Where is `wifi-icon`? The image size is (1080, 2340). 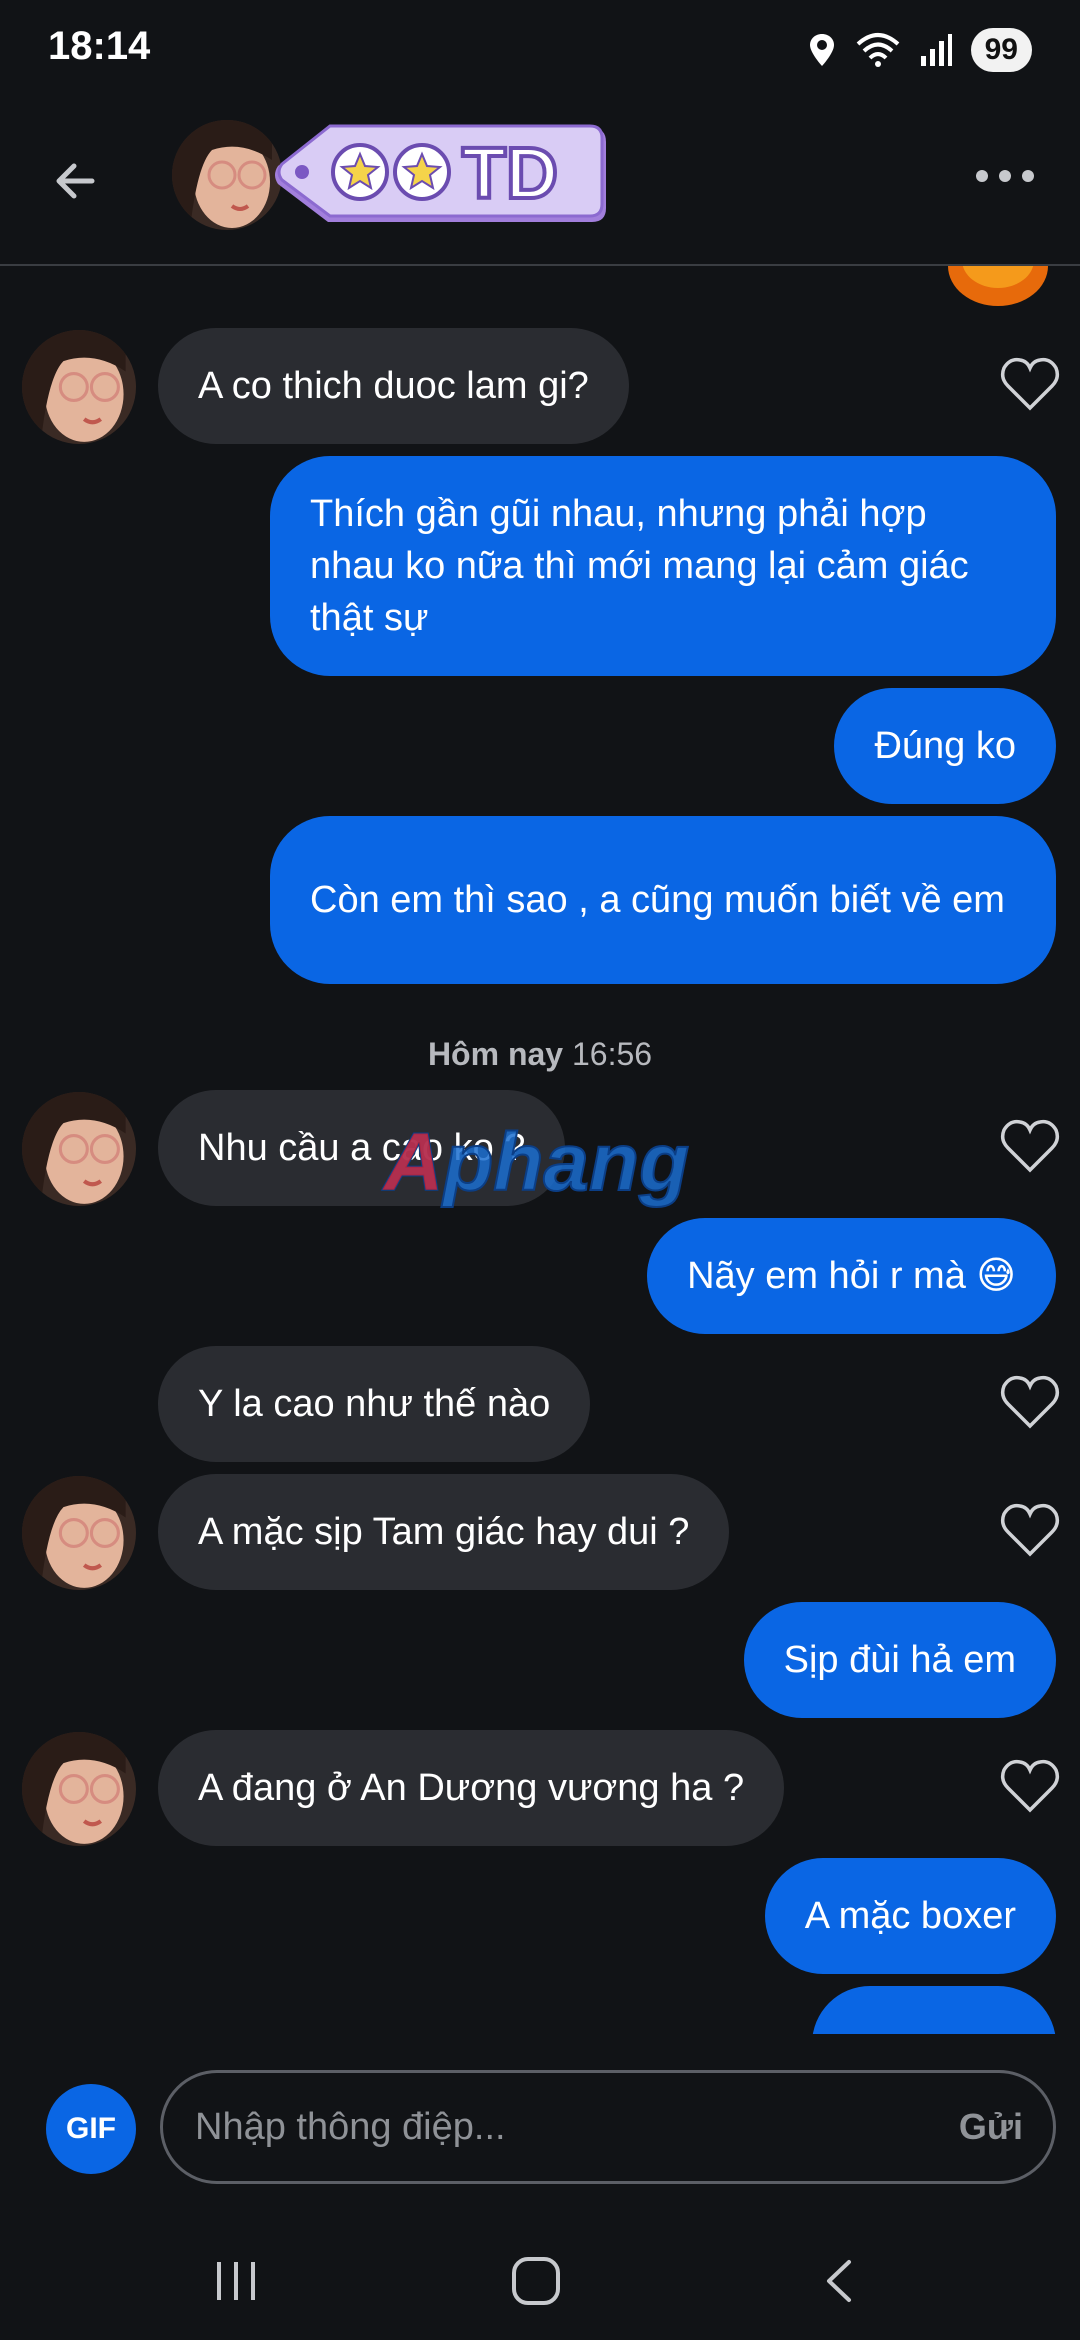
wifi-icon is located at coordinates (877, 50).